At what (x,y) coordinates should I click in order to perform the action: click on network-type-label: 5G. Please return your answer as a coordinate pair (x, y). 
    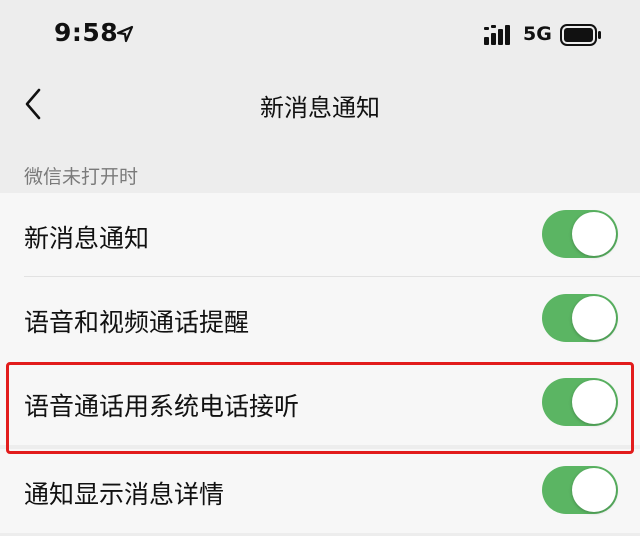
    Looking at the image, I should click on (537, 34).